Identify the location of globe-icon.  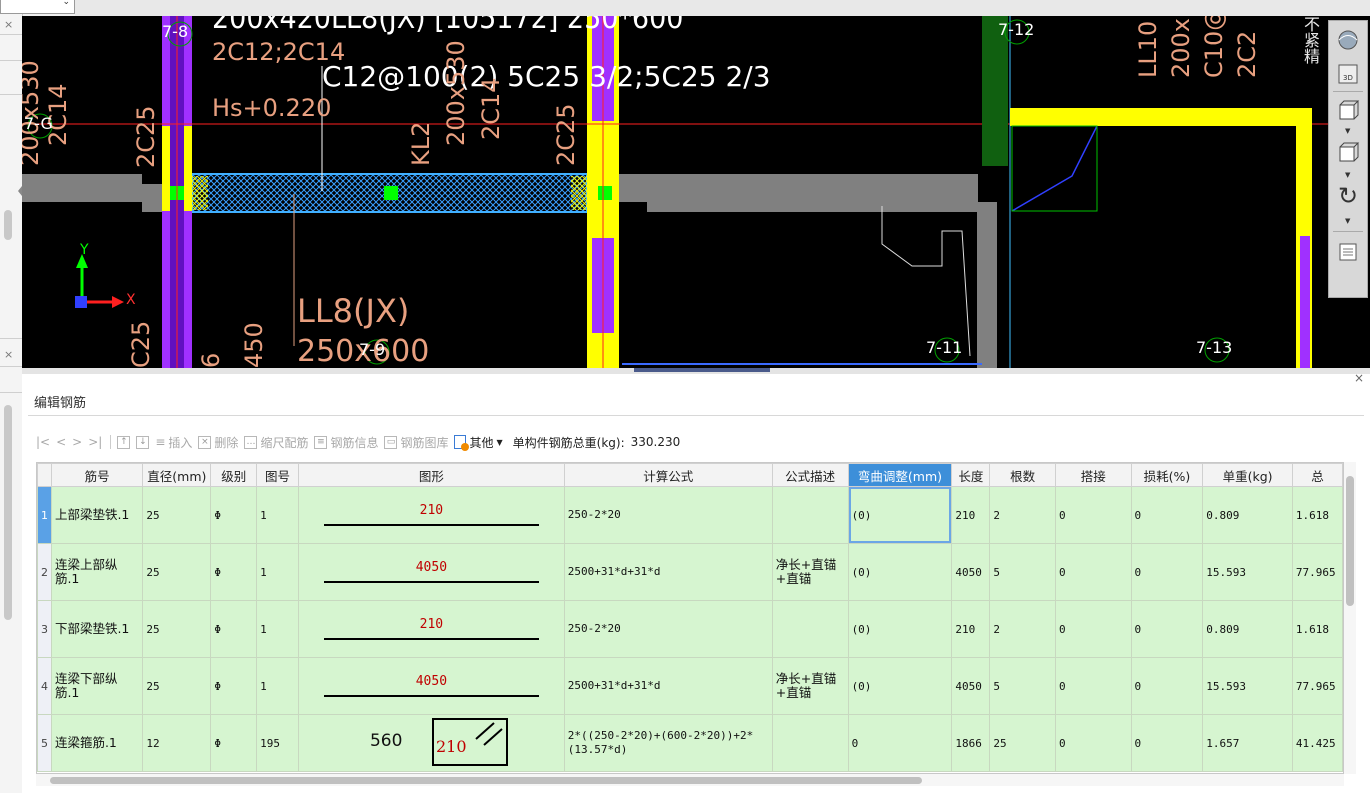
(1348, 40).